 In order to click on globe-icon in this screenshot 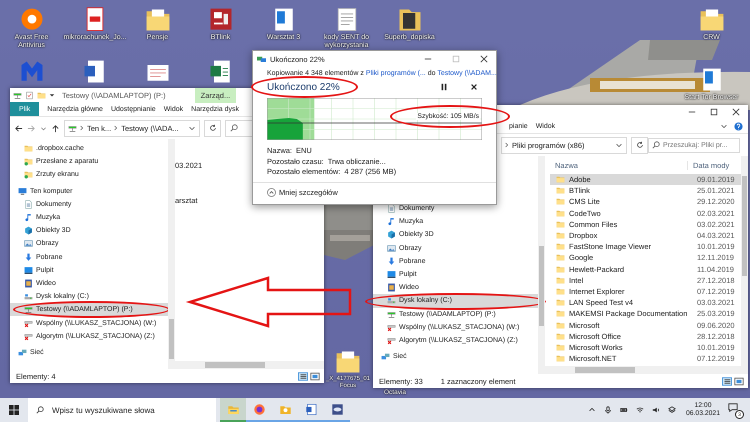, I will do `click(259, 409)`.